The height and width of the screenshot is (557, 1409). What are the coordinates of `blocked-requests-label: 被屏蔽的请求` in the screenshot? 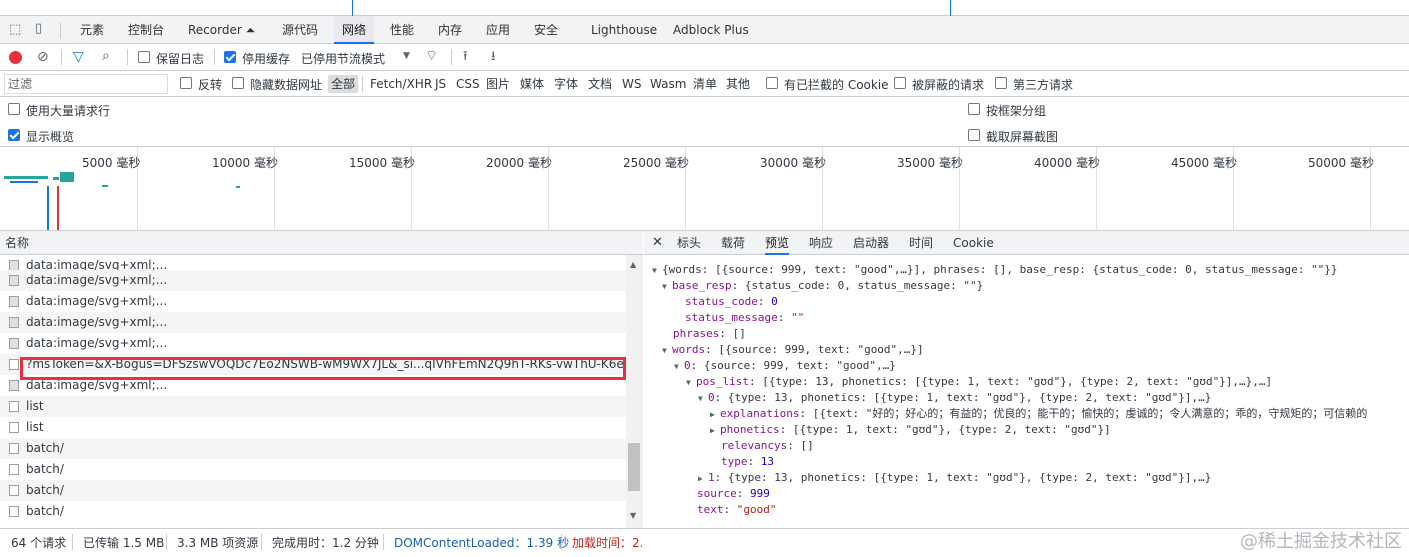 It's located at (948, 85).